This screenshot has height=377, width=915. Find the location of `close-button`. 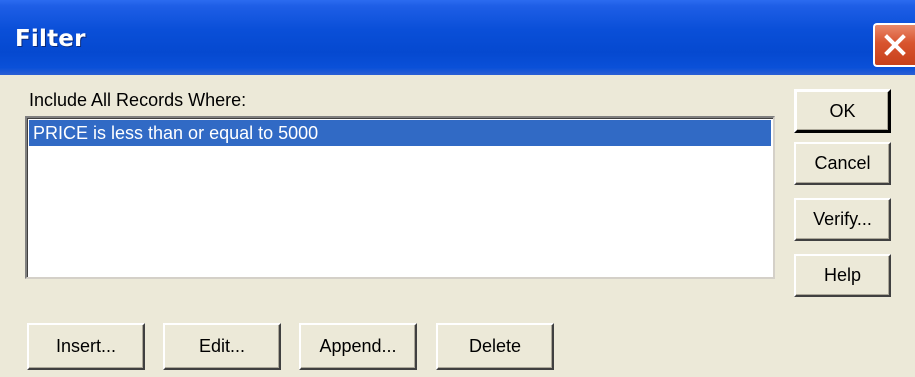

close-button is located at coordinates (894, 45).